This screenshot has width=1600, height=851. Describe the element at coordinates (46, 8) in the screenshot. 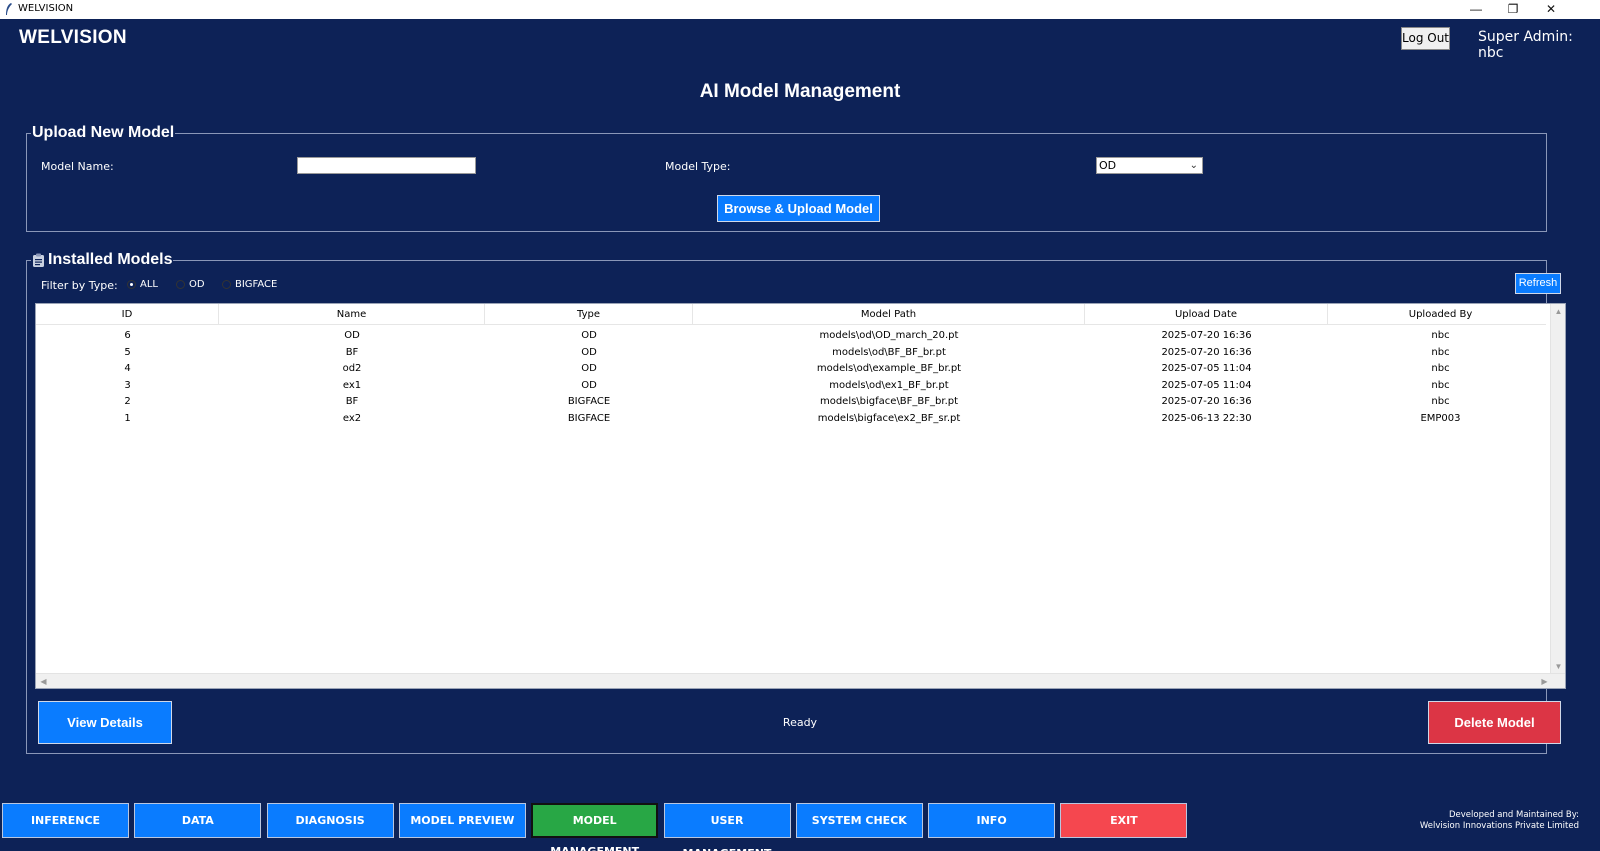

I see `window-title: WELVISION` at that location.